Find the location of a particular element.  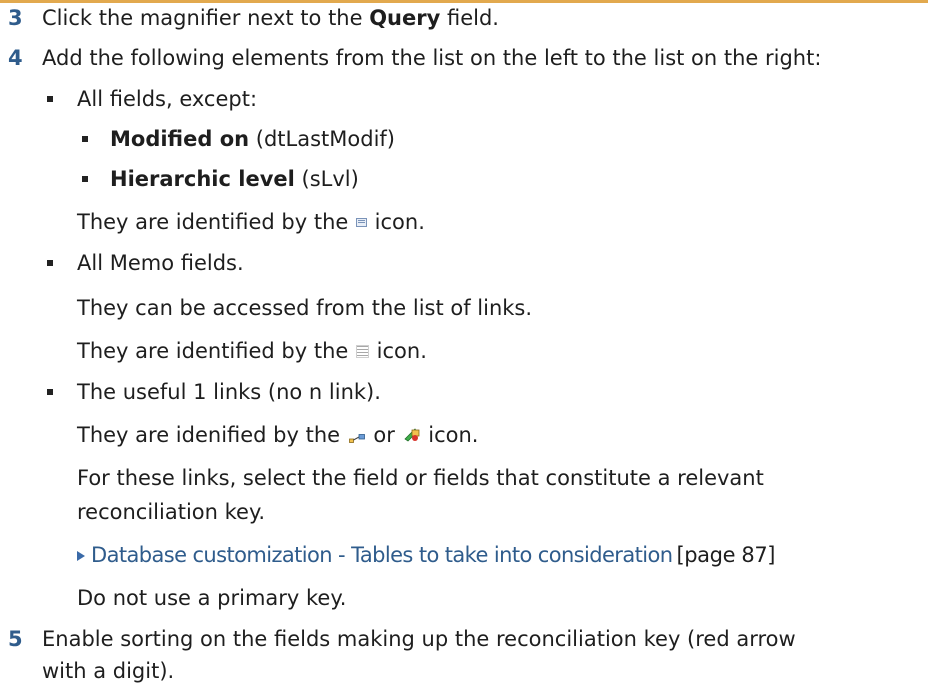

except-modified-on: Modified on (dtLastModif) is located at coordinates (252, 139).